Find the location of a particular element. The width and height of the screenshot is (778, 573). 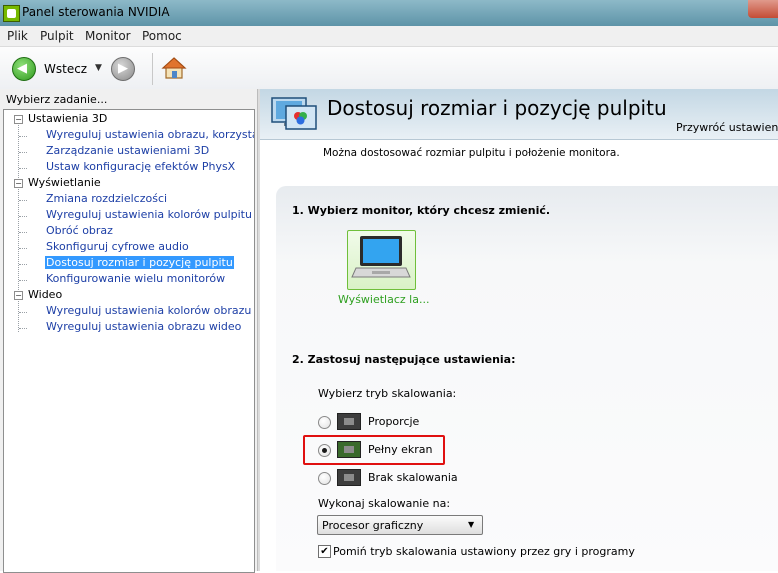

toolbar-separator is located at coordinates (152, 69).